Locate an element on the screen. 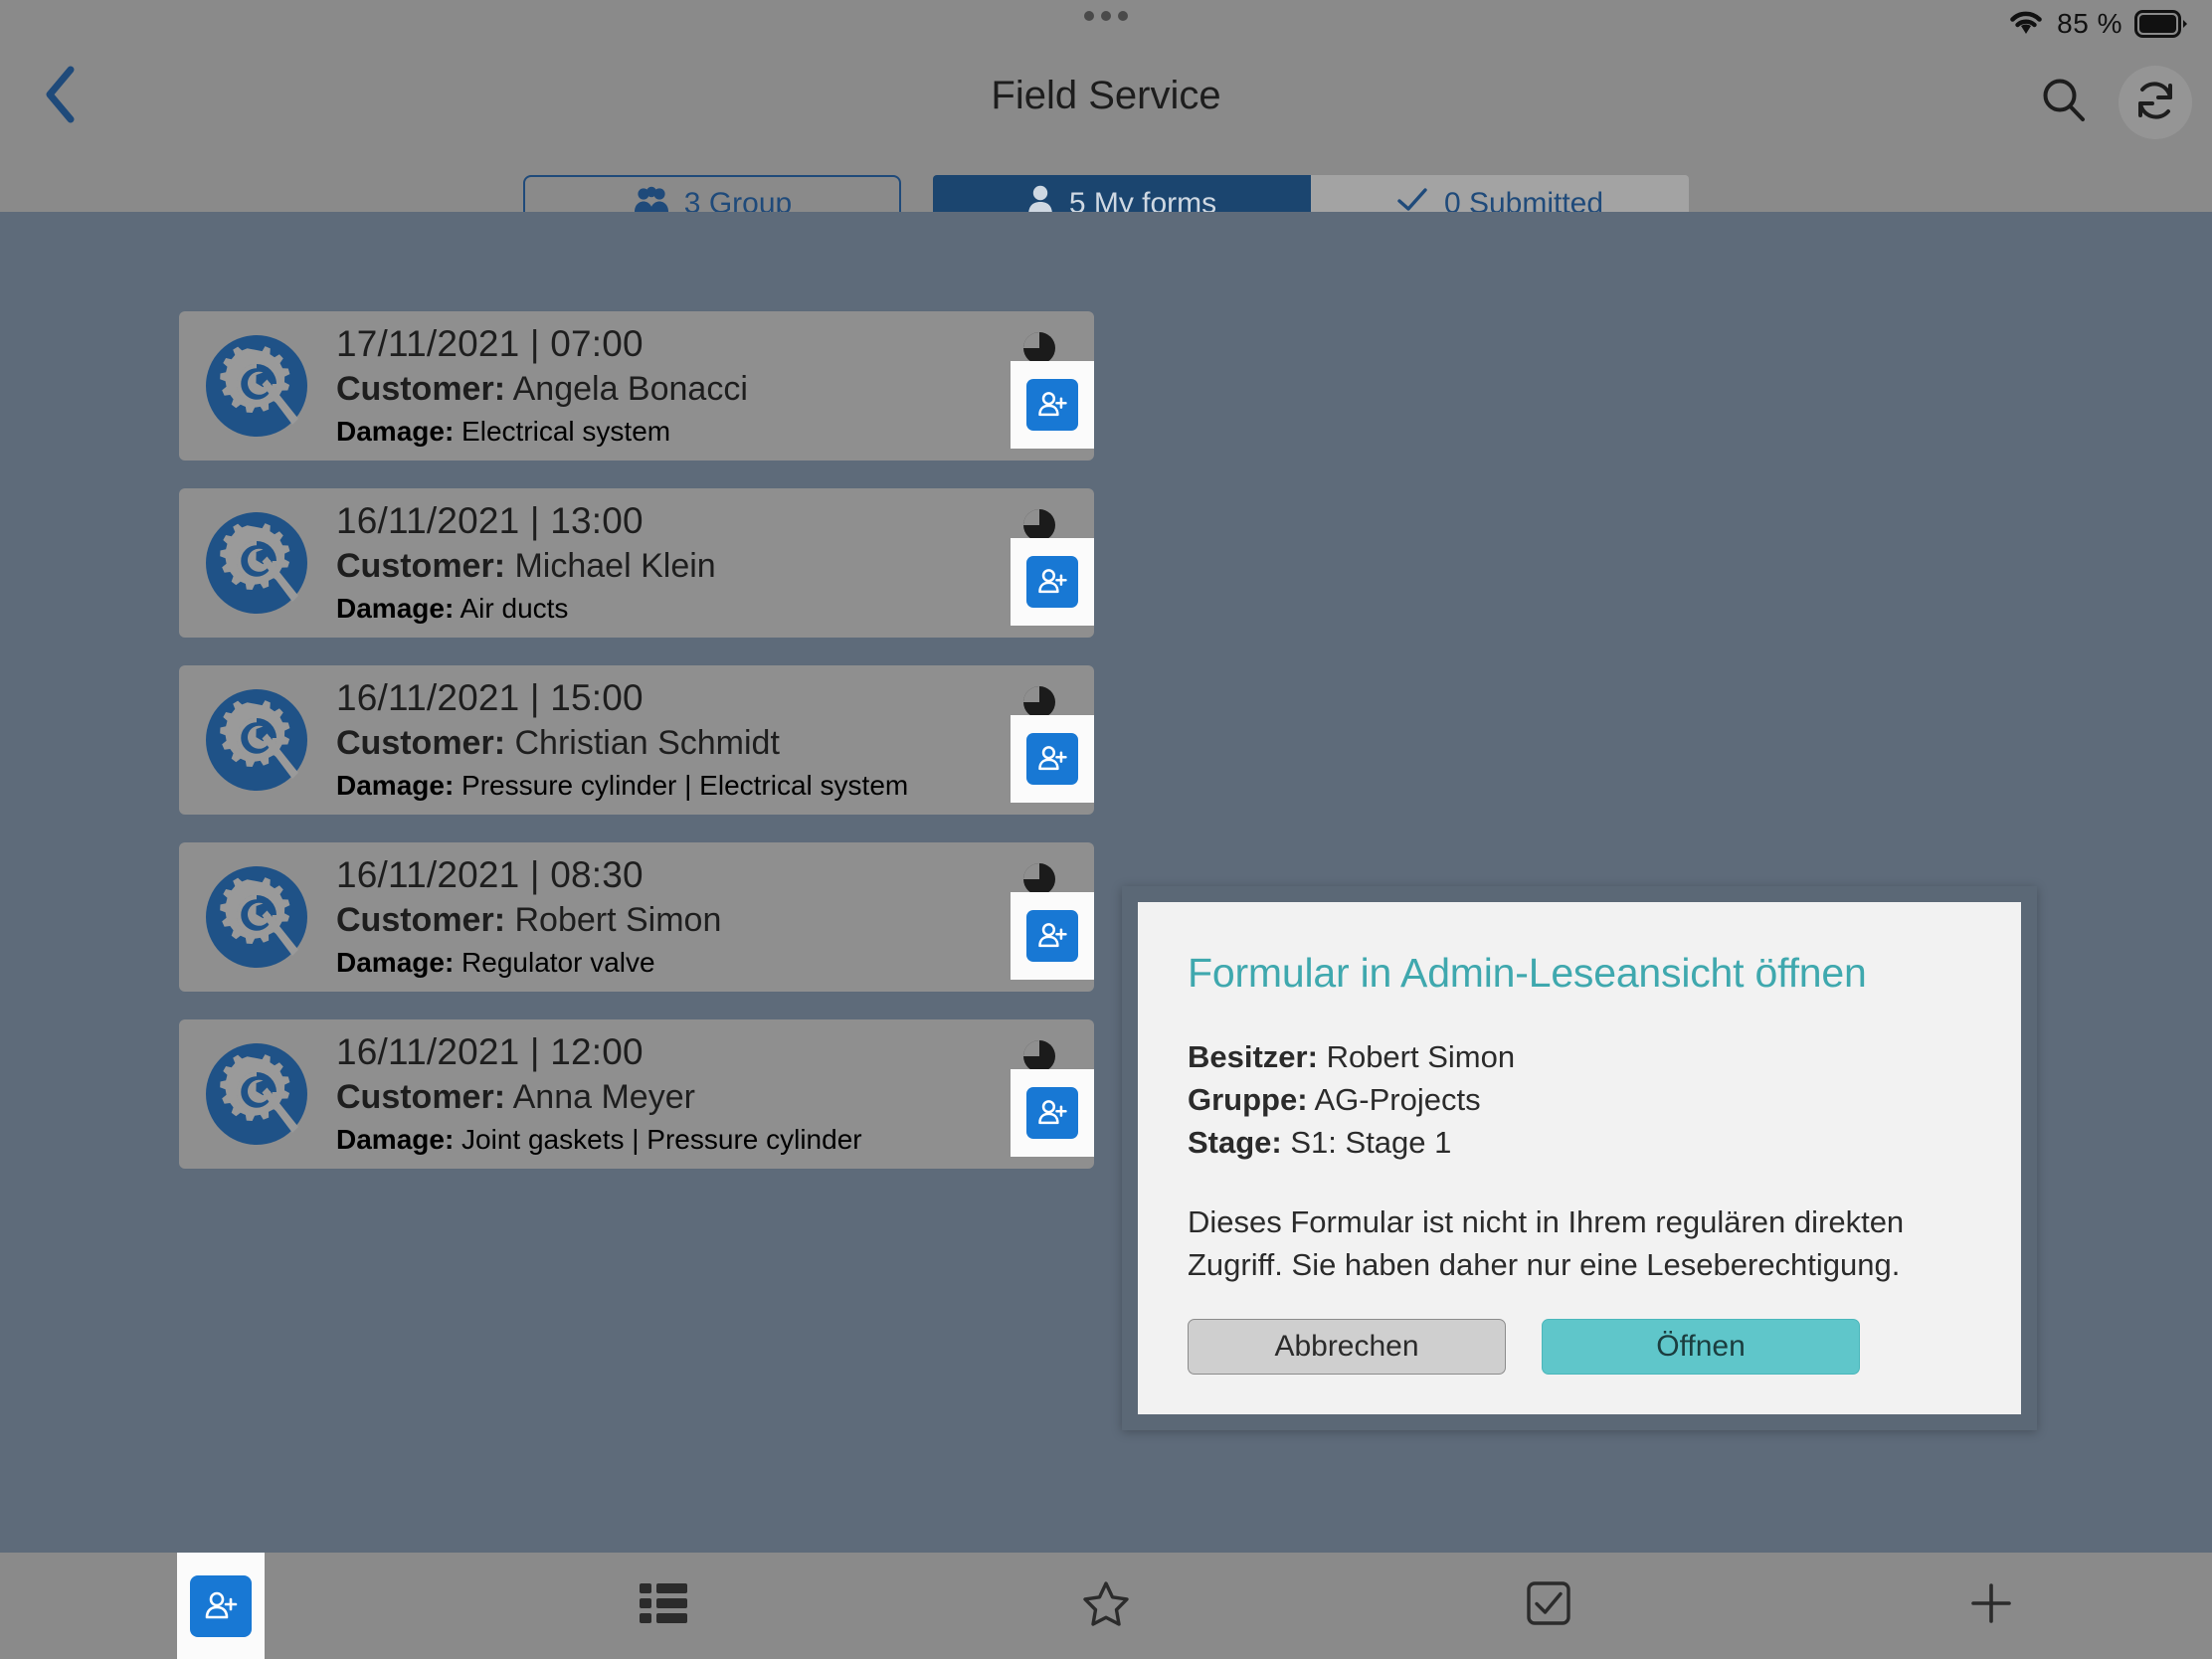 The width and height of the screenshot is (2212, 1659). refresh-icon is located at coordinates (2155, 103).